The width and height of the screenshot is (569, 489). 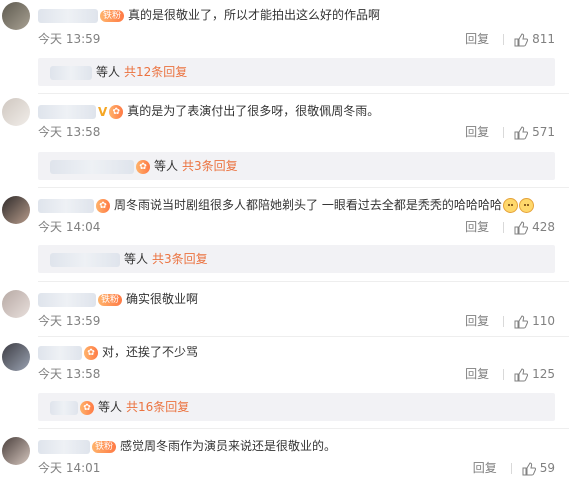 I want to click on like-button: 811, so click(x=534, y=39).